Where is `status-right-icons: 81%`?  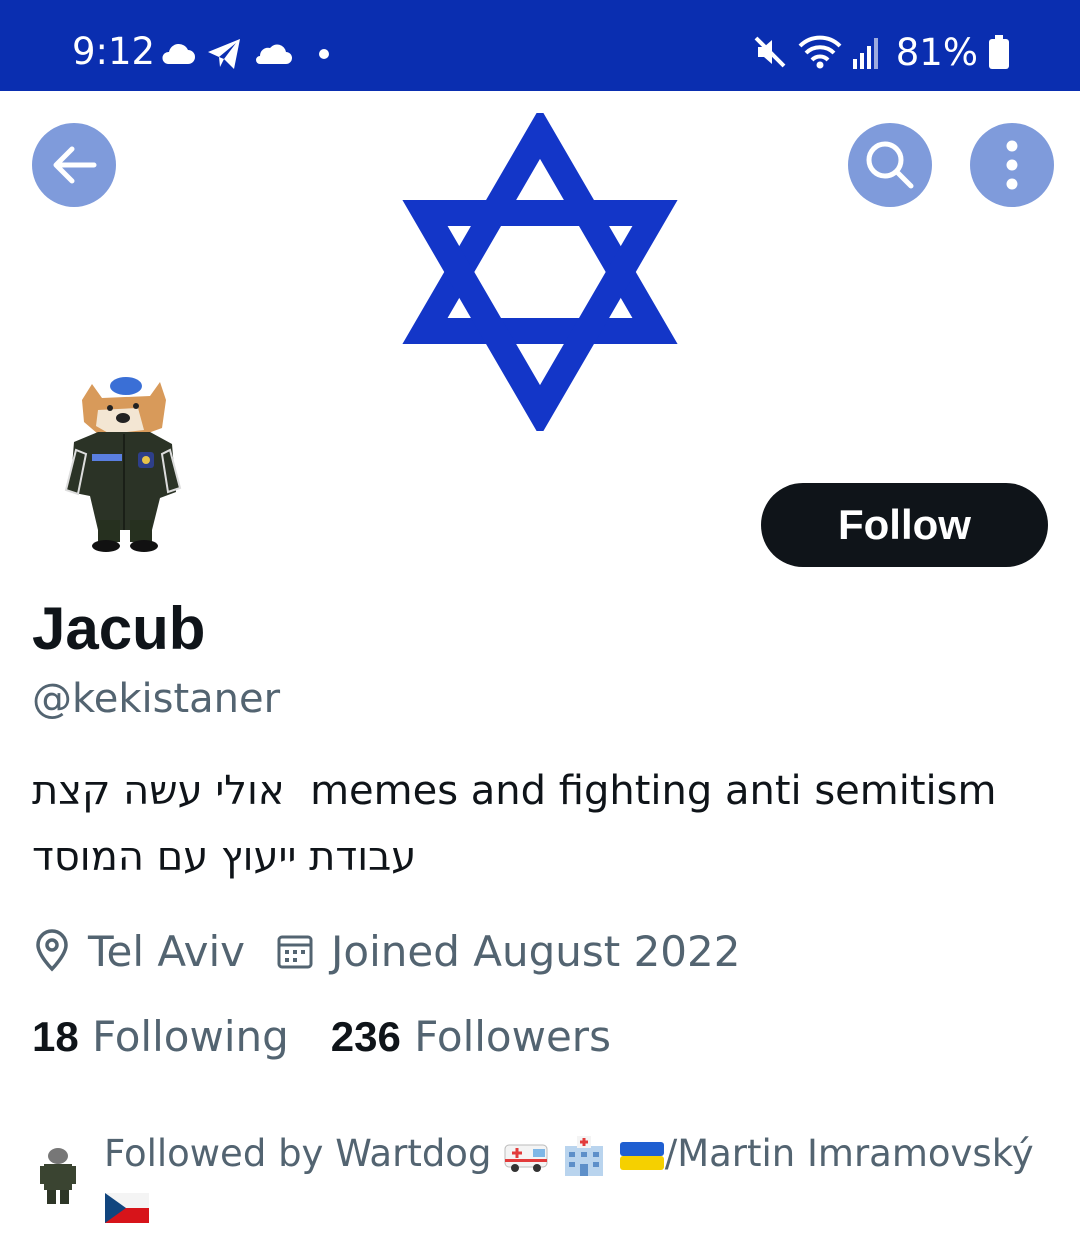 status-right-icons: 81% is located at coordinates (881, 52).